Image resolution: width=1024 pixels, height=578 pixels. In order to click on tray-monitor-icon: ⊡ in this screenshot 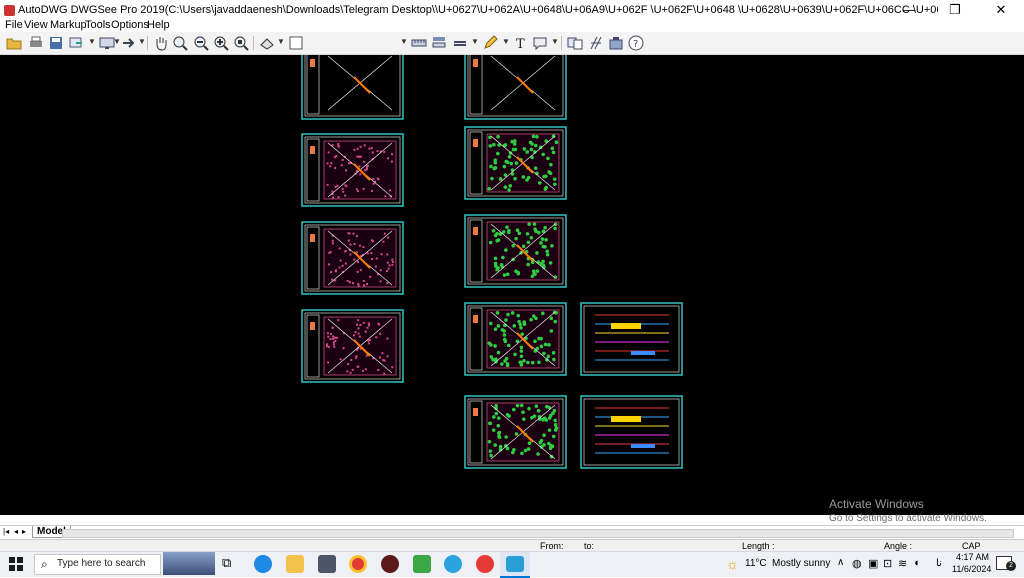, I will do `click(887, 563)`.